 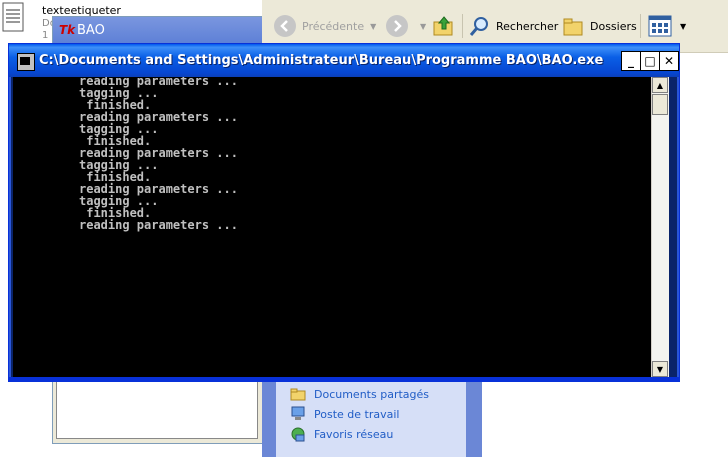 What do you see at coordinates (371, 394) in the screenshot?
I see `link-label: Documents partagés` at bounding box center [371, 394].